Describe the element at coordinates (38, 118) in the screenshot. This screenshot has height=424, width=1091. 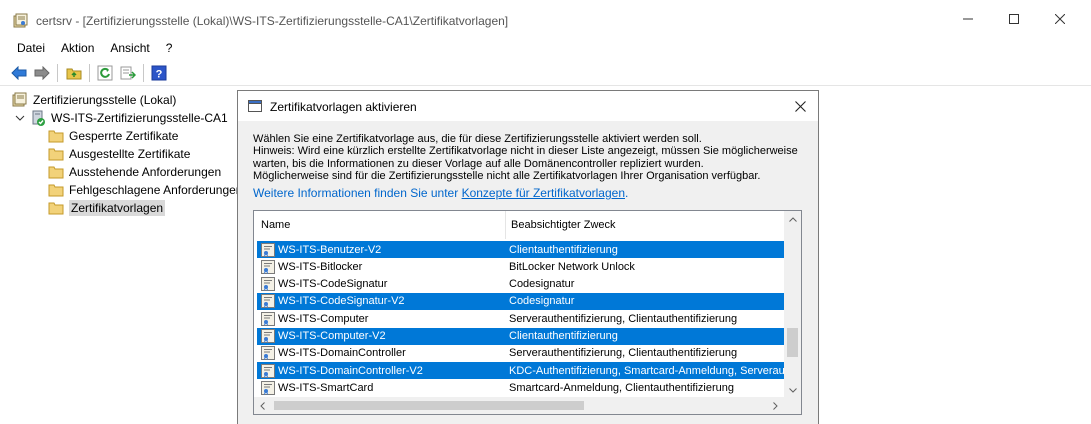
I see `ca-server-check-icon` at that location.